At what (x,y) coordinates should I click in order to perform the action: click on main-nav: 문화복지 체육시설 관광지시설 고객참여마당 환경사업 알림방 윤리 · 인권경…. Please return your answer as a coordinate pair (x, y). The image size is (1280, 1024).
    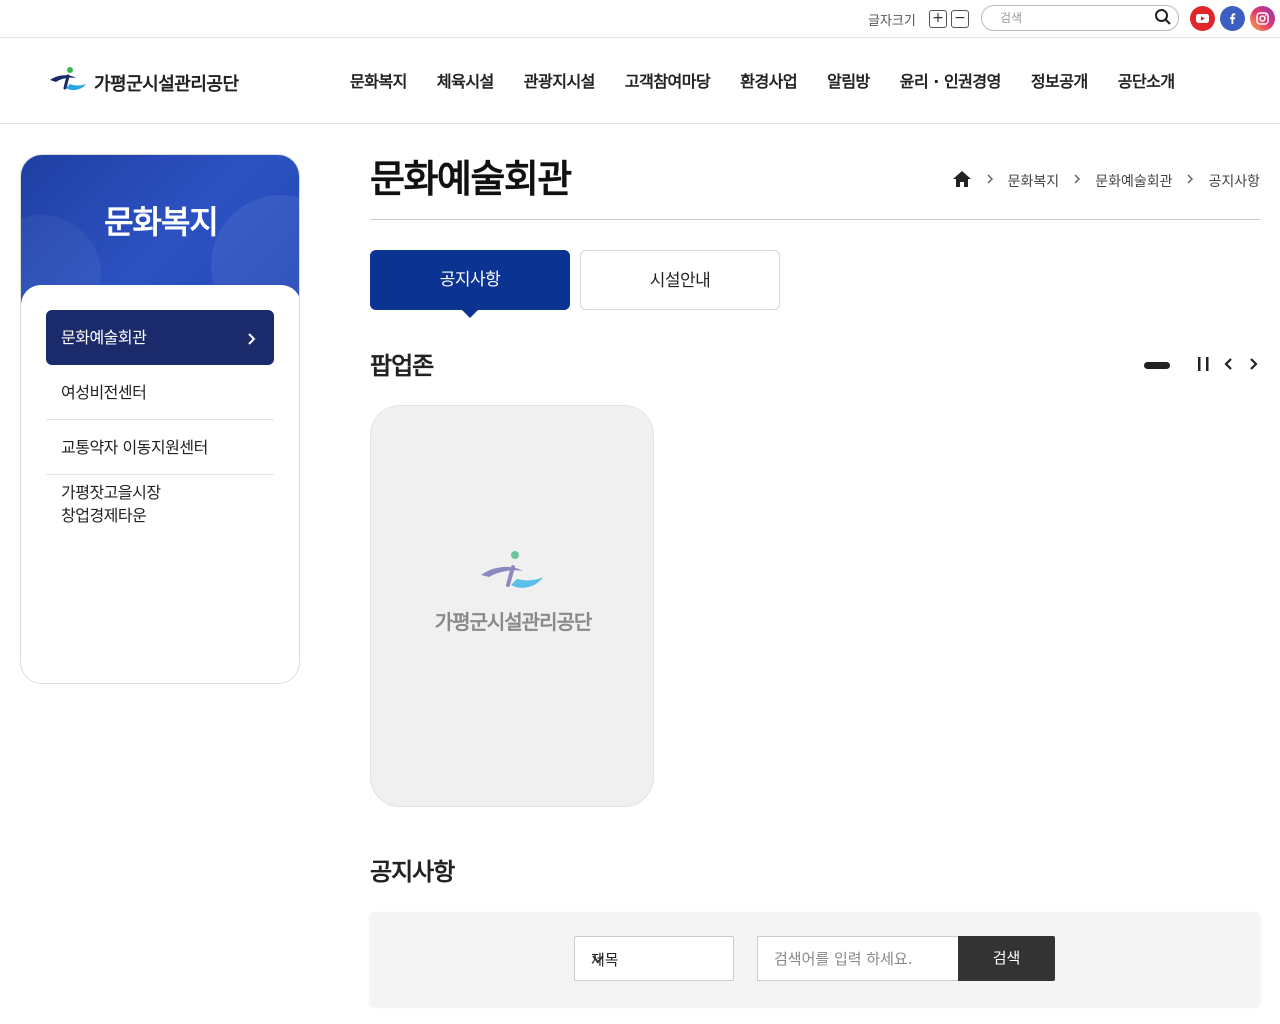
    Looking at the image, I should click on (762, 80).